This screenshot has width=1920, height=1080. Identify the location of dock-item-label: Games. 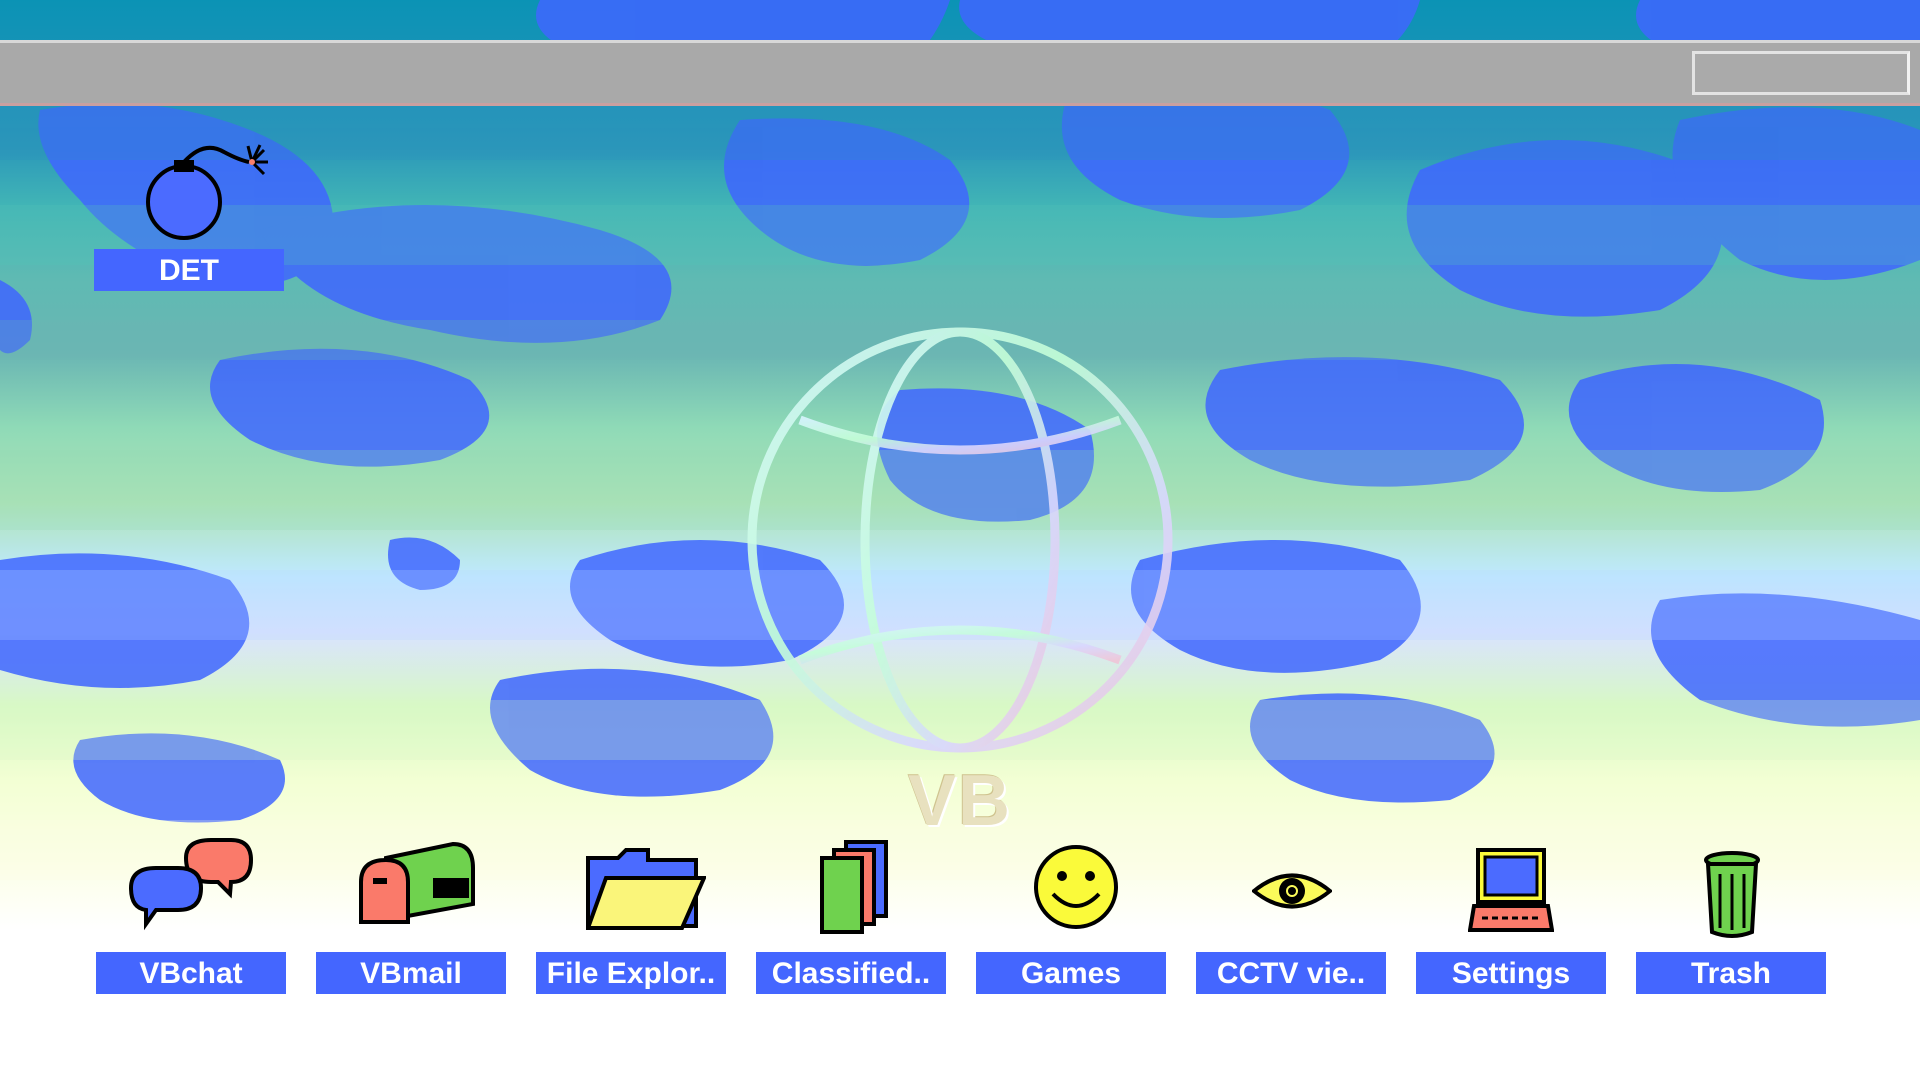
(1071, 973).